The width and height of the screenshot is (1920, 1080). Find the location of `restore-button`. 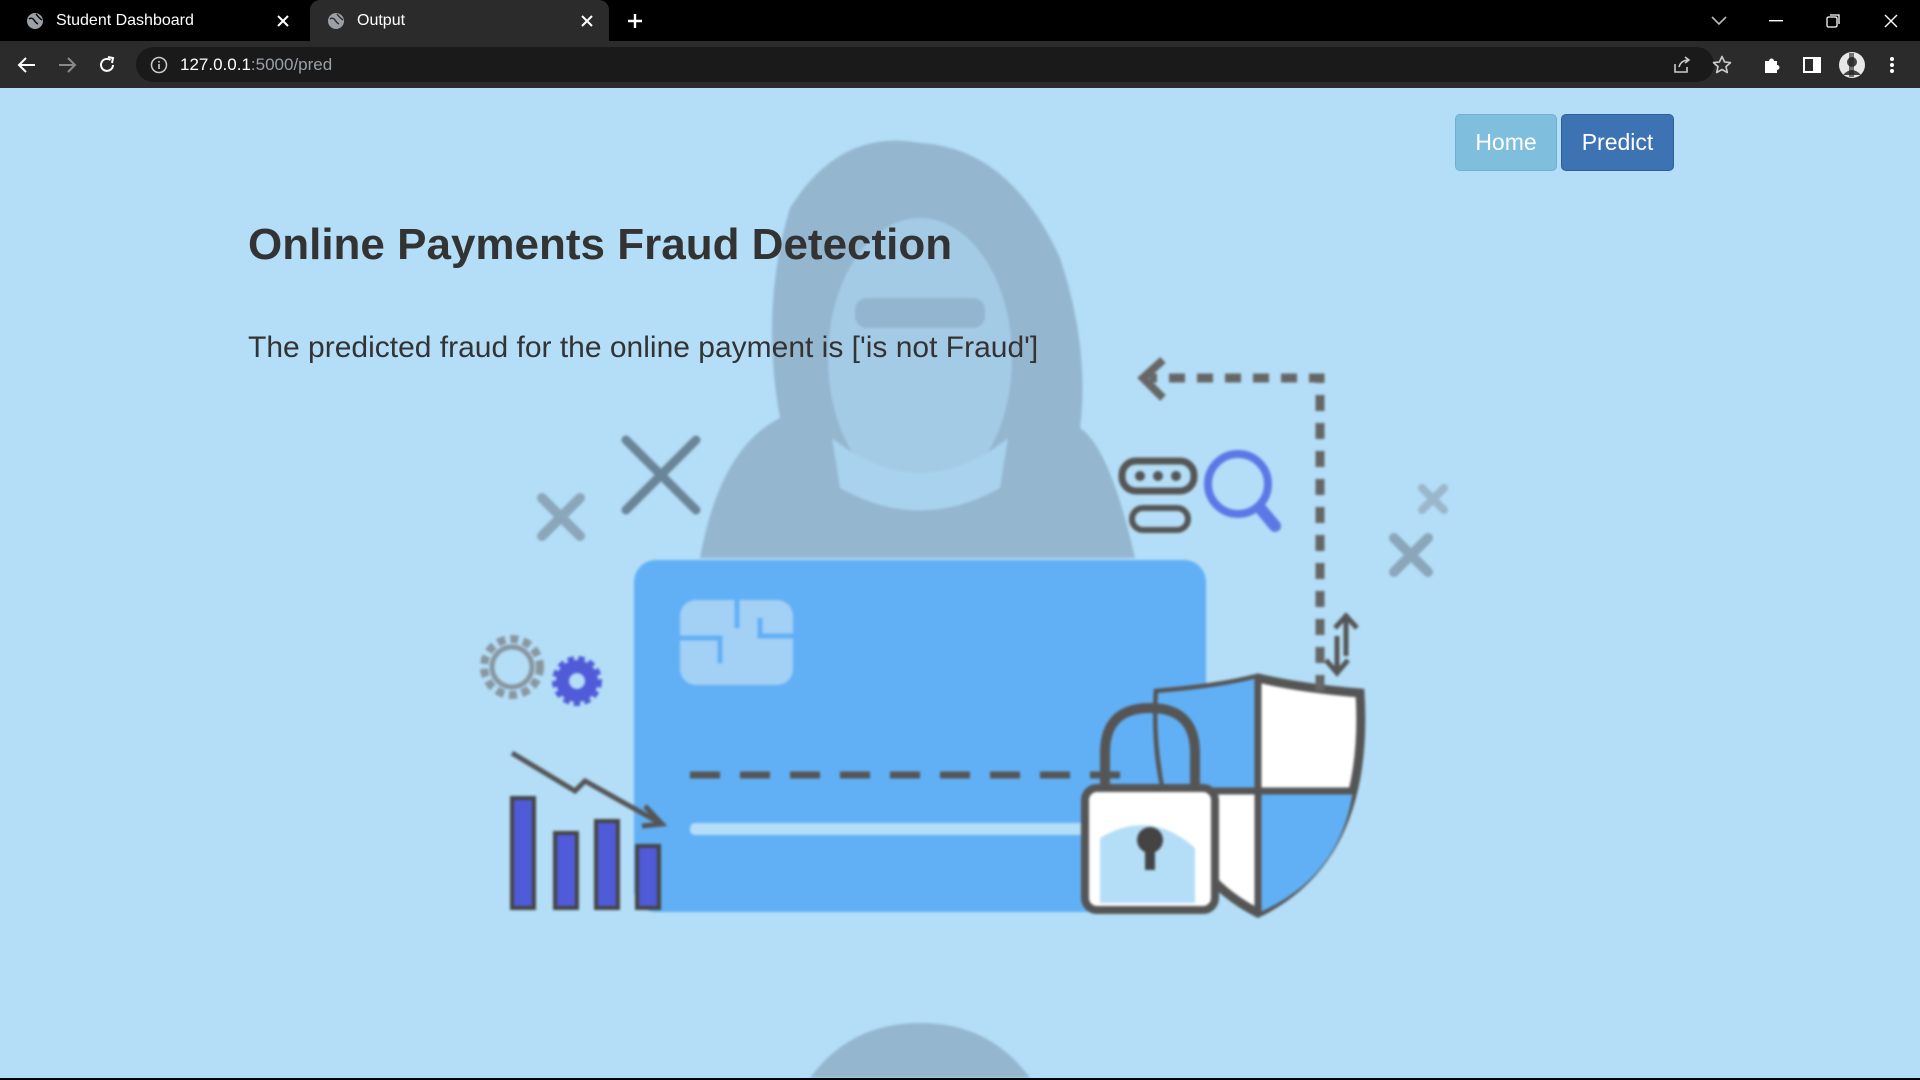

restore-button is located at coordinates (1833, 21).